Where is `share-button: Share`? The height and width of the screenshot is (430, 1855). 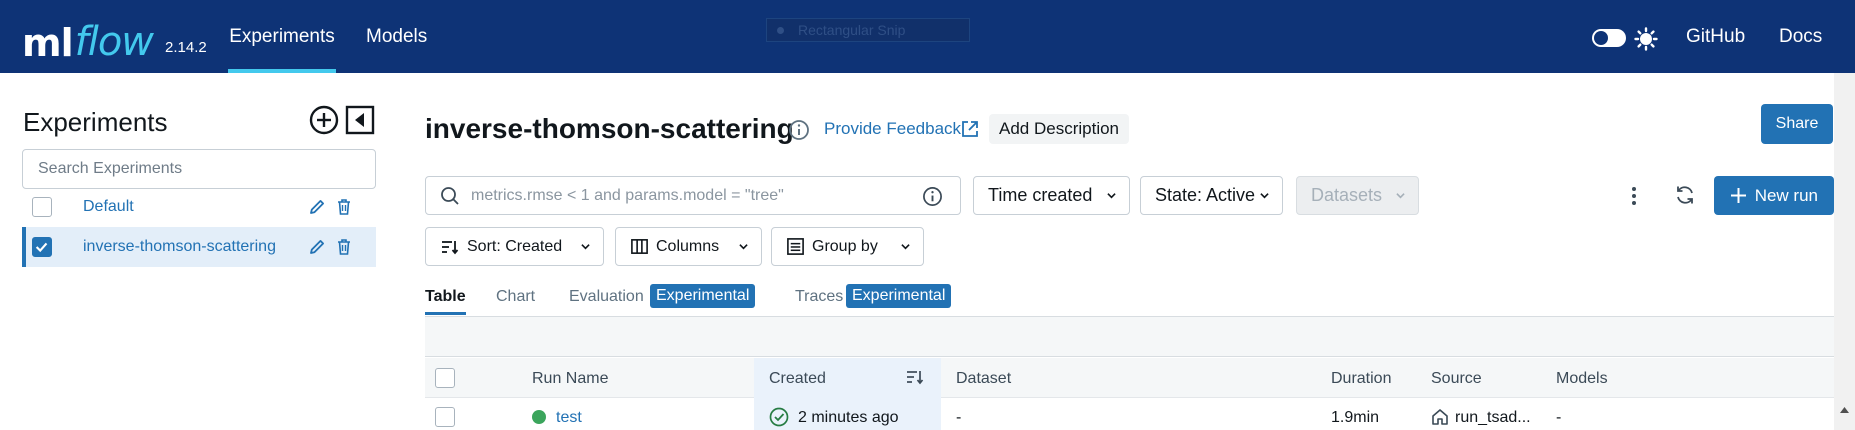 share-button: Share is located at coordinates (1797, 124).